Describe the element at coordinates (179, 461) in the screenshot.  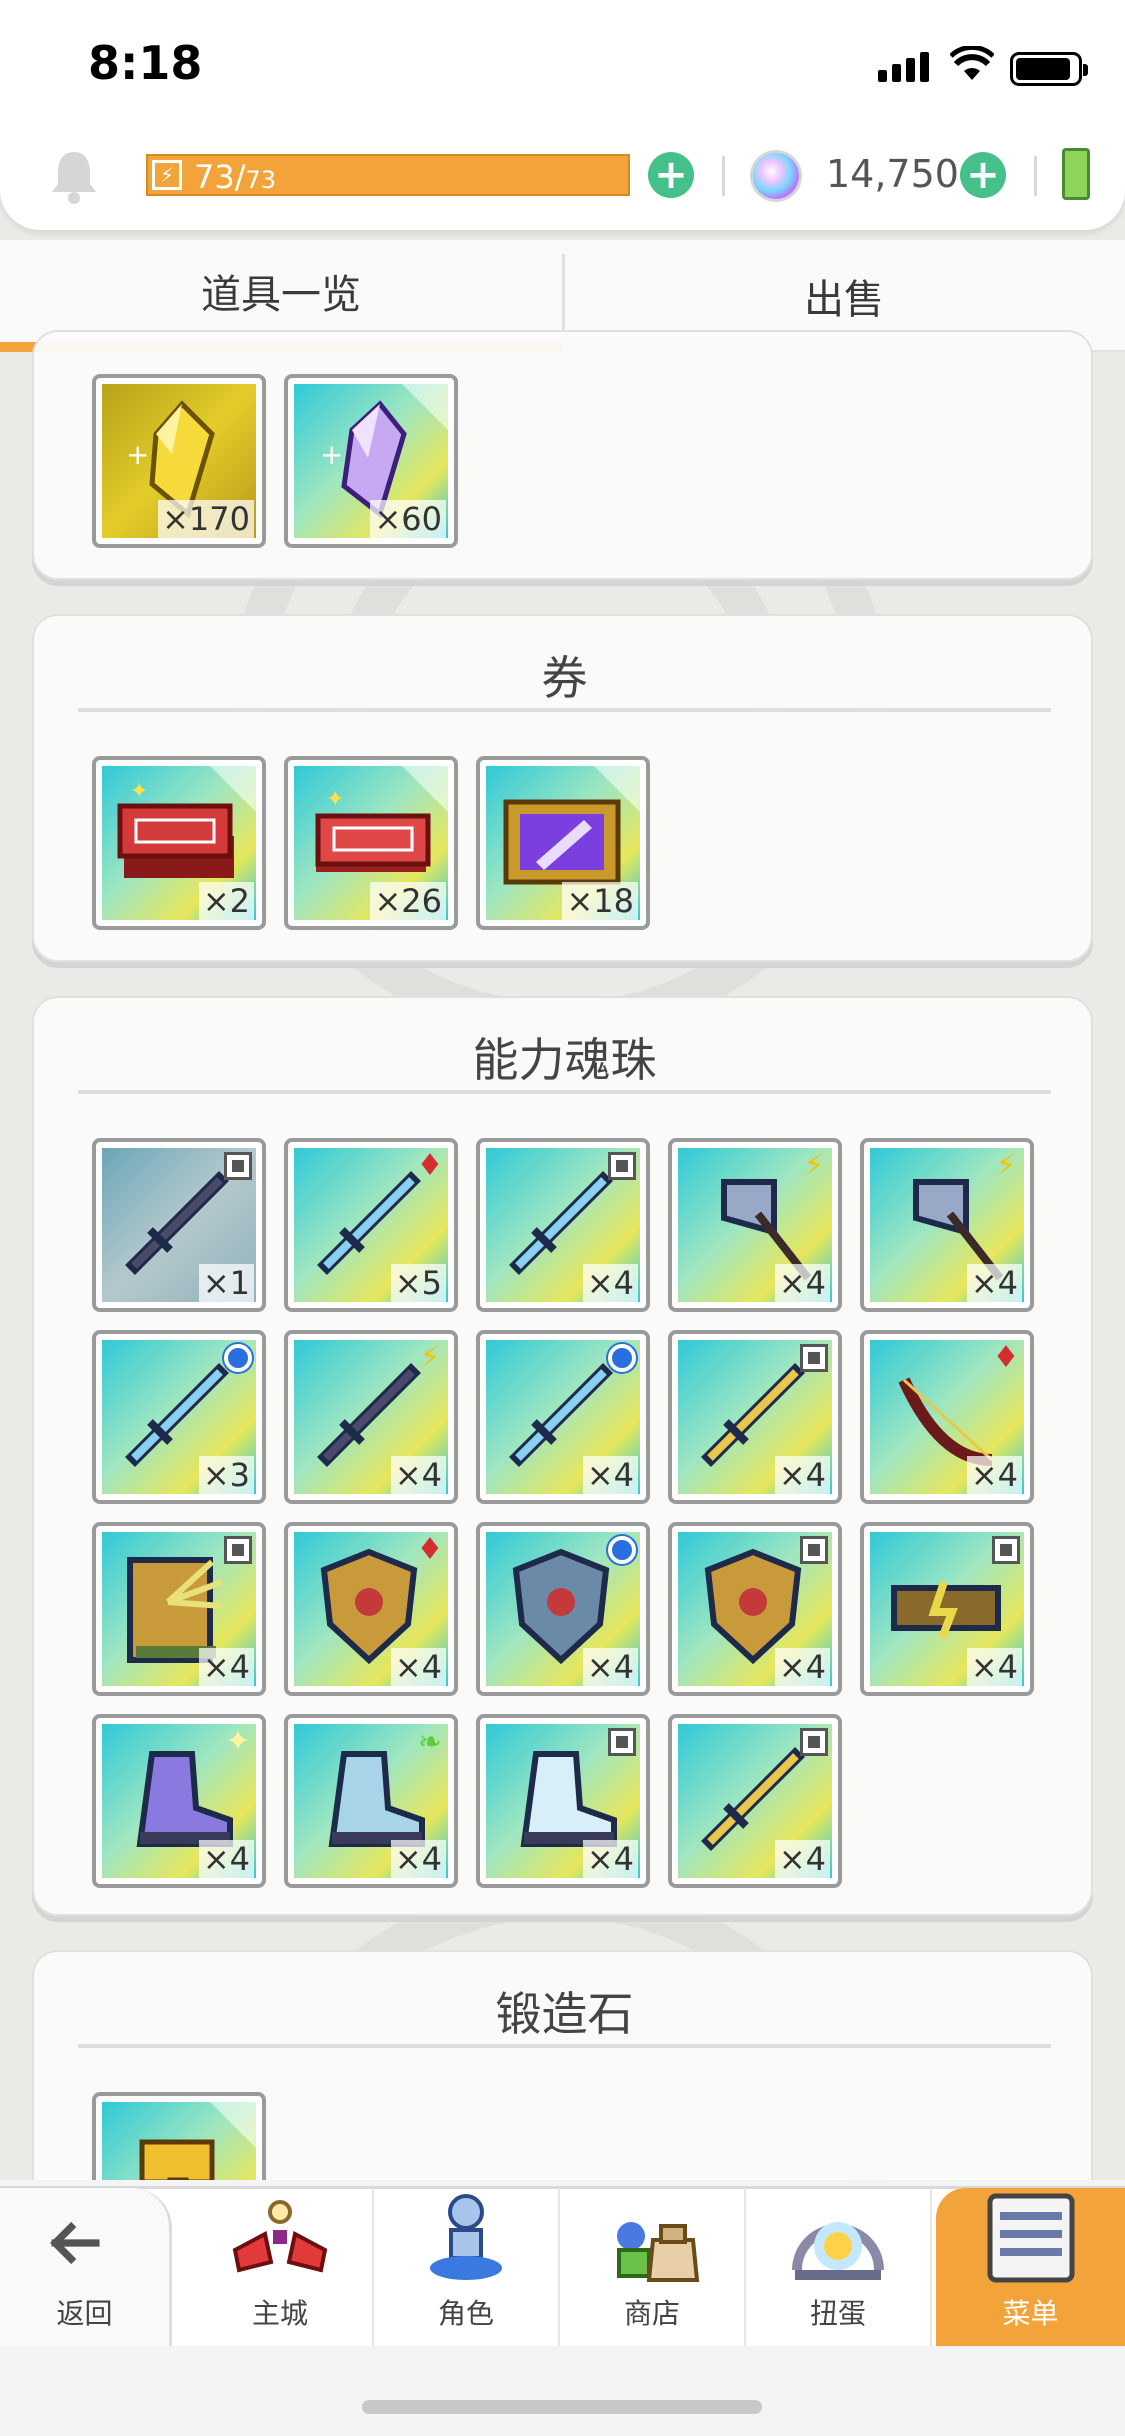
I see `item-slot: + ×170` at that location.